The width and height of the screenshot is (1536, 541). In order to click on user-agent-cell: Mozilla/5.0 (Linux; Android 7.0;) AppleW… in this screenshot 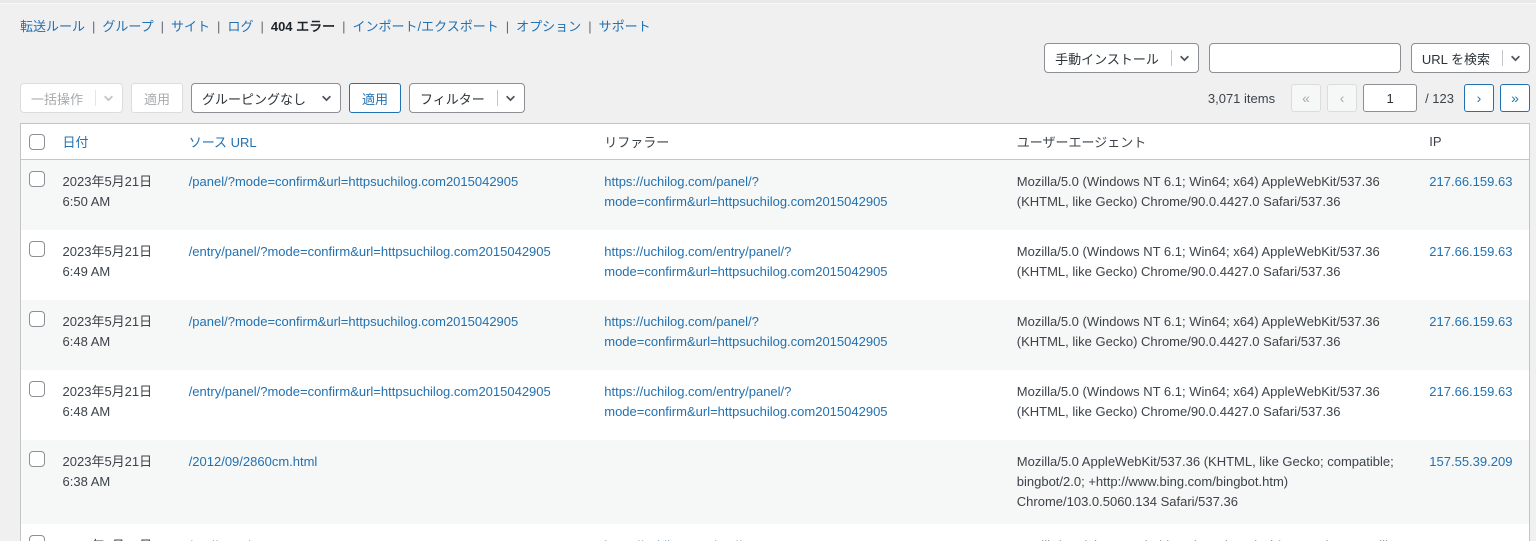, I will do `click(1213, 532)`.